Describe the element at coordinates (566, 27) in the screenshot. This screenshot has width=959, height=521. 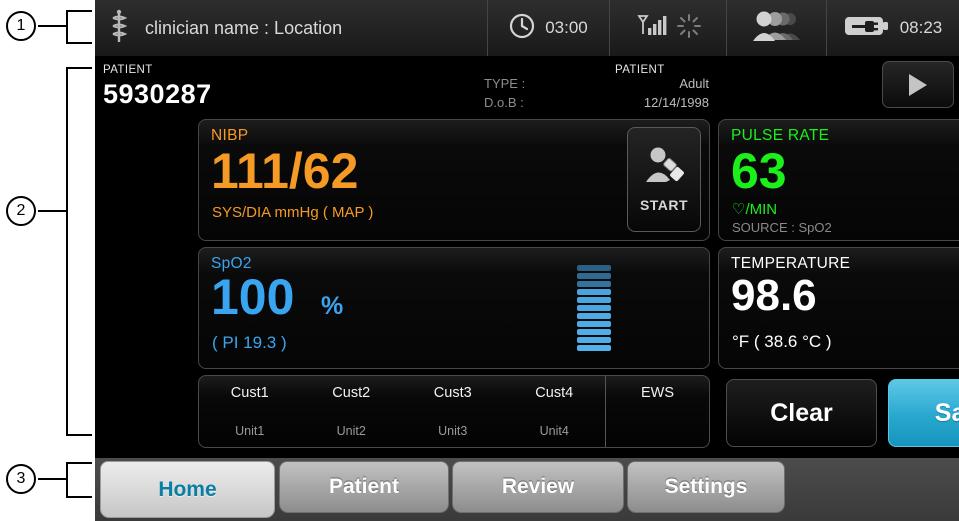
I see `timer-value: 03:00` at that location.